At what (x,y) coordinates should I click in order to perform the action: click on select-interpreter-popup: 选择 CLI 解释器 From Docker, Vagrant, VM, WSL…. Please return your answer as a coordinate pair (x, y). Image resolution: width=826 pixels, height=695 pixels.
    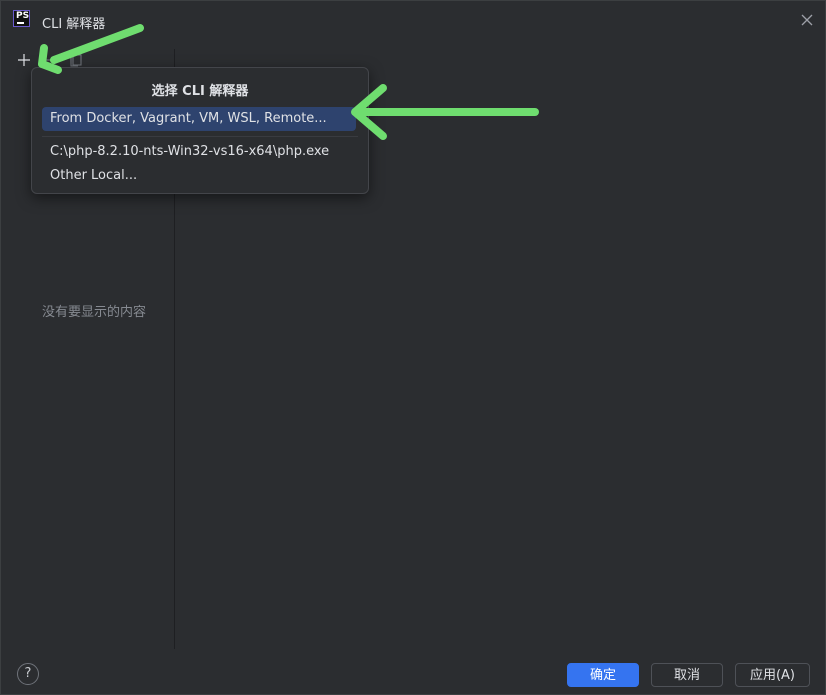
    Looking at the image, I should click on (200, 130).